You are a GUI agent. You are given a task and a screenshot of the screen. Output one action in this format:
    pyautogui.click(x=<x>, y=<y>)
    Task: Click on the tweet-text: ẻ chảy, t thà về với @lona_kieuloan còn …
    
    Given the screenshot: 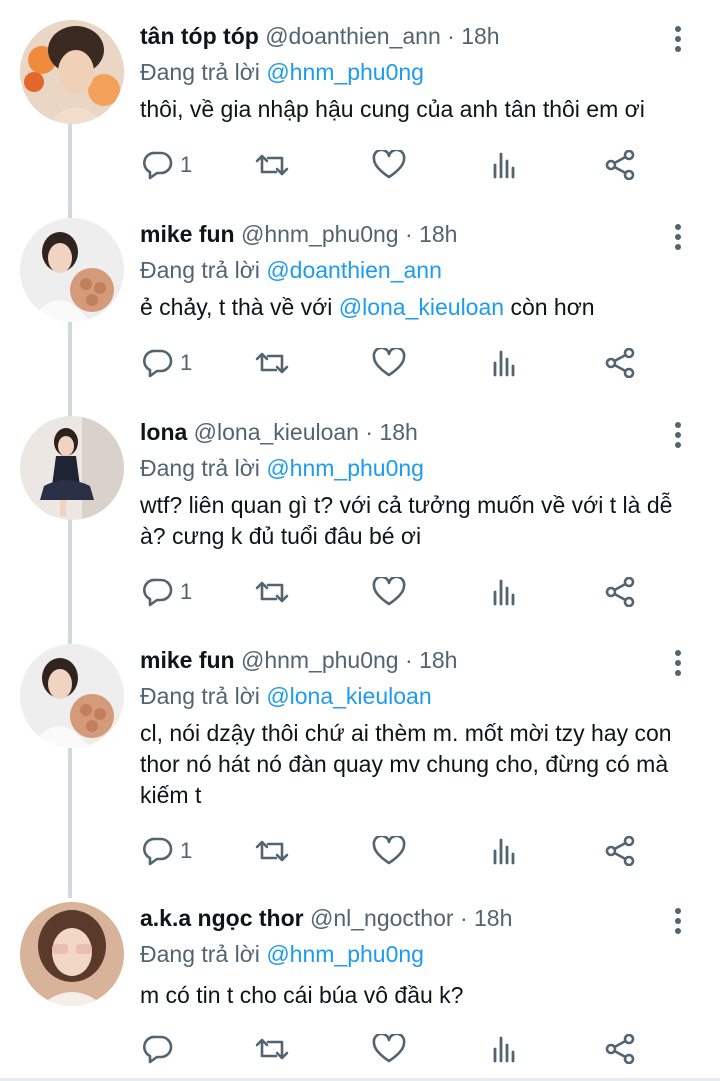 What is the action you would take?
    pyautogui.click(x=420, y=307)
    